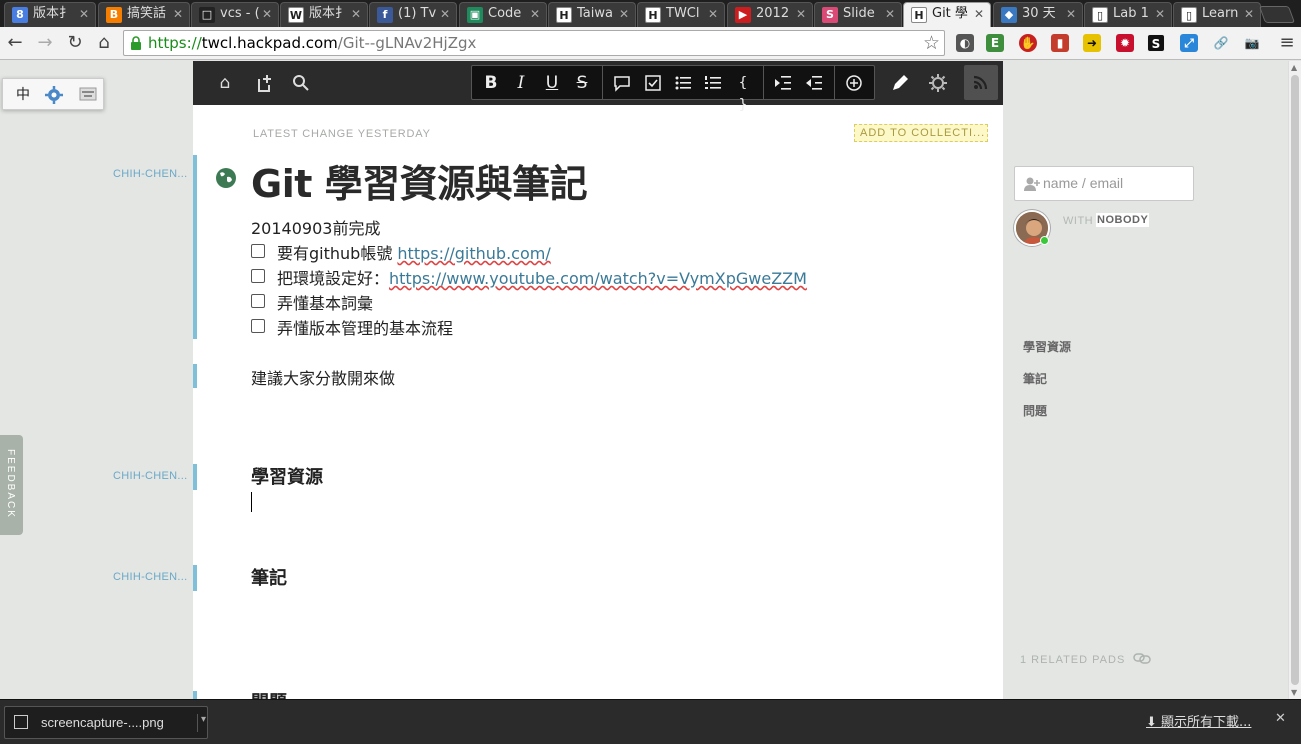  I want to click on camera-extension-icon: 📷, so click(1252, 43).